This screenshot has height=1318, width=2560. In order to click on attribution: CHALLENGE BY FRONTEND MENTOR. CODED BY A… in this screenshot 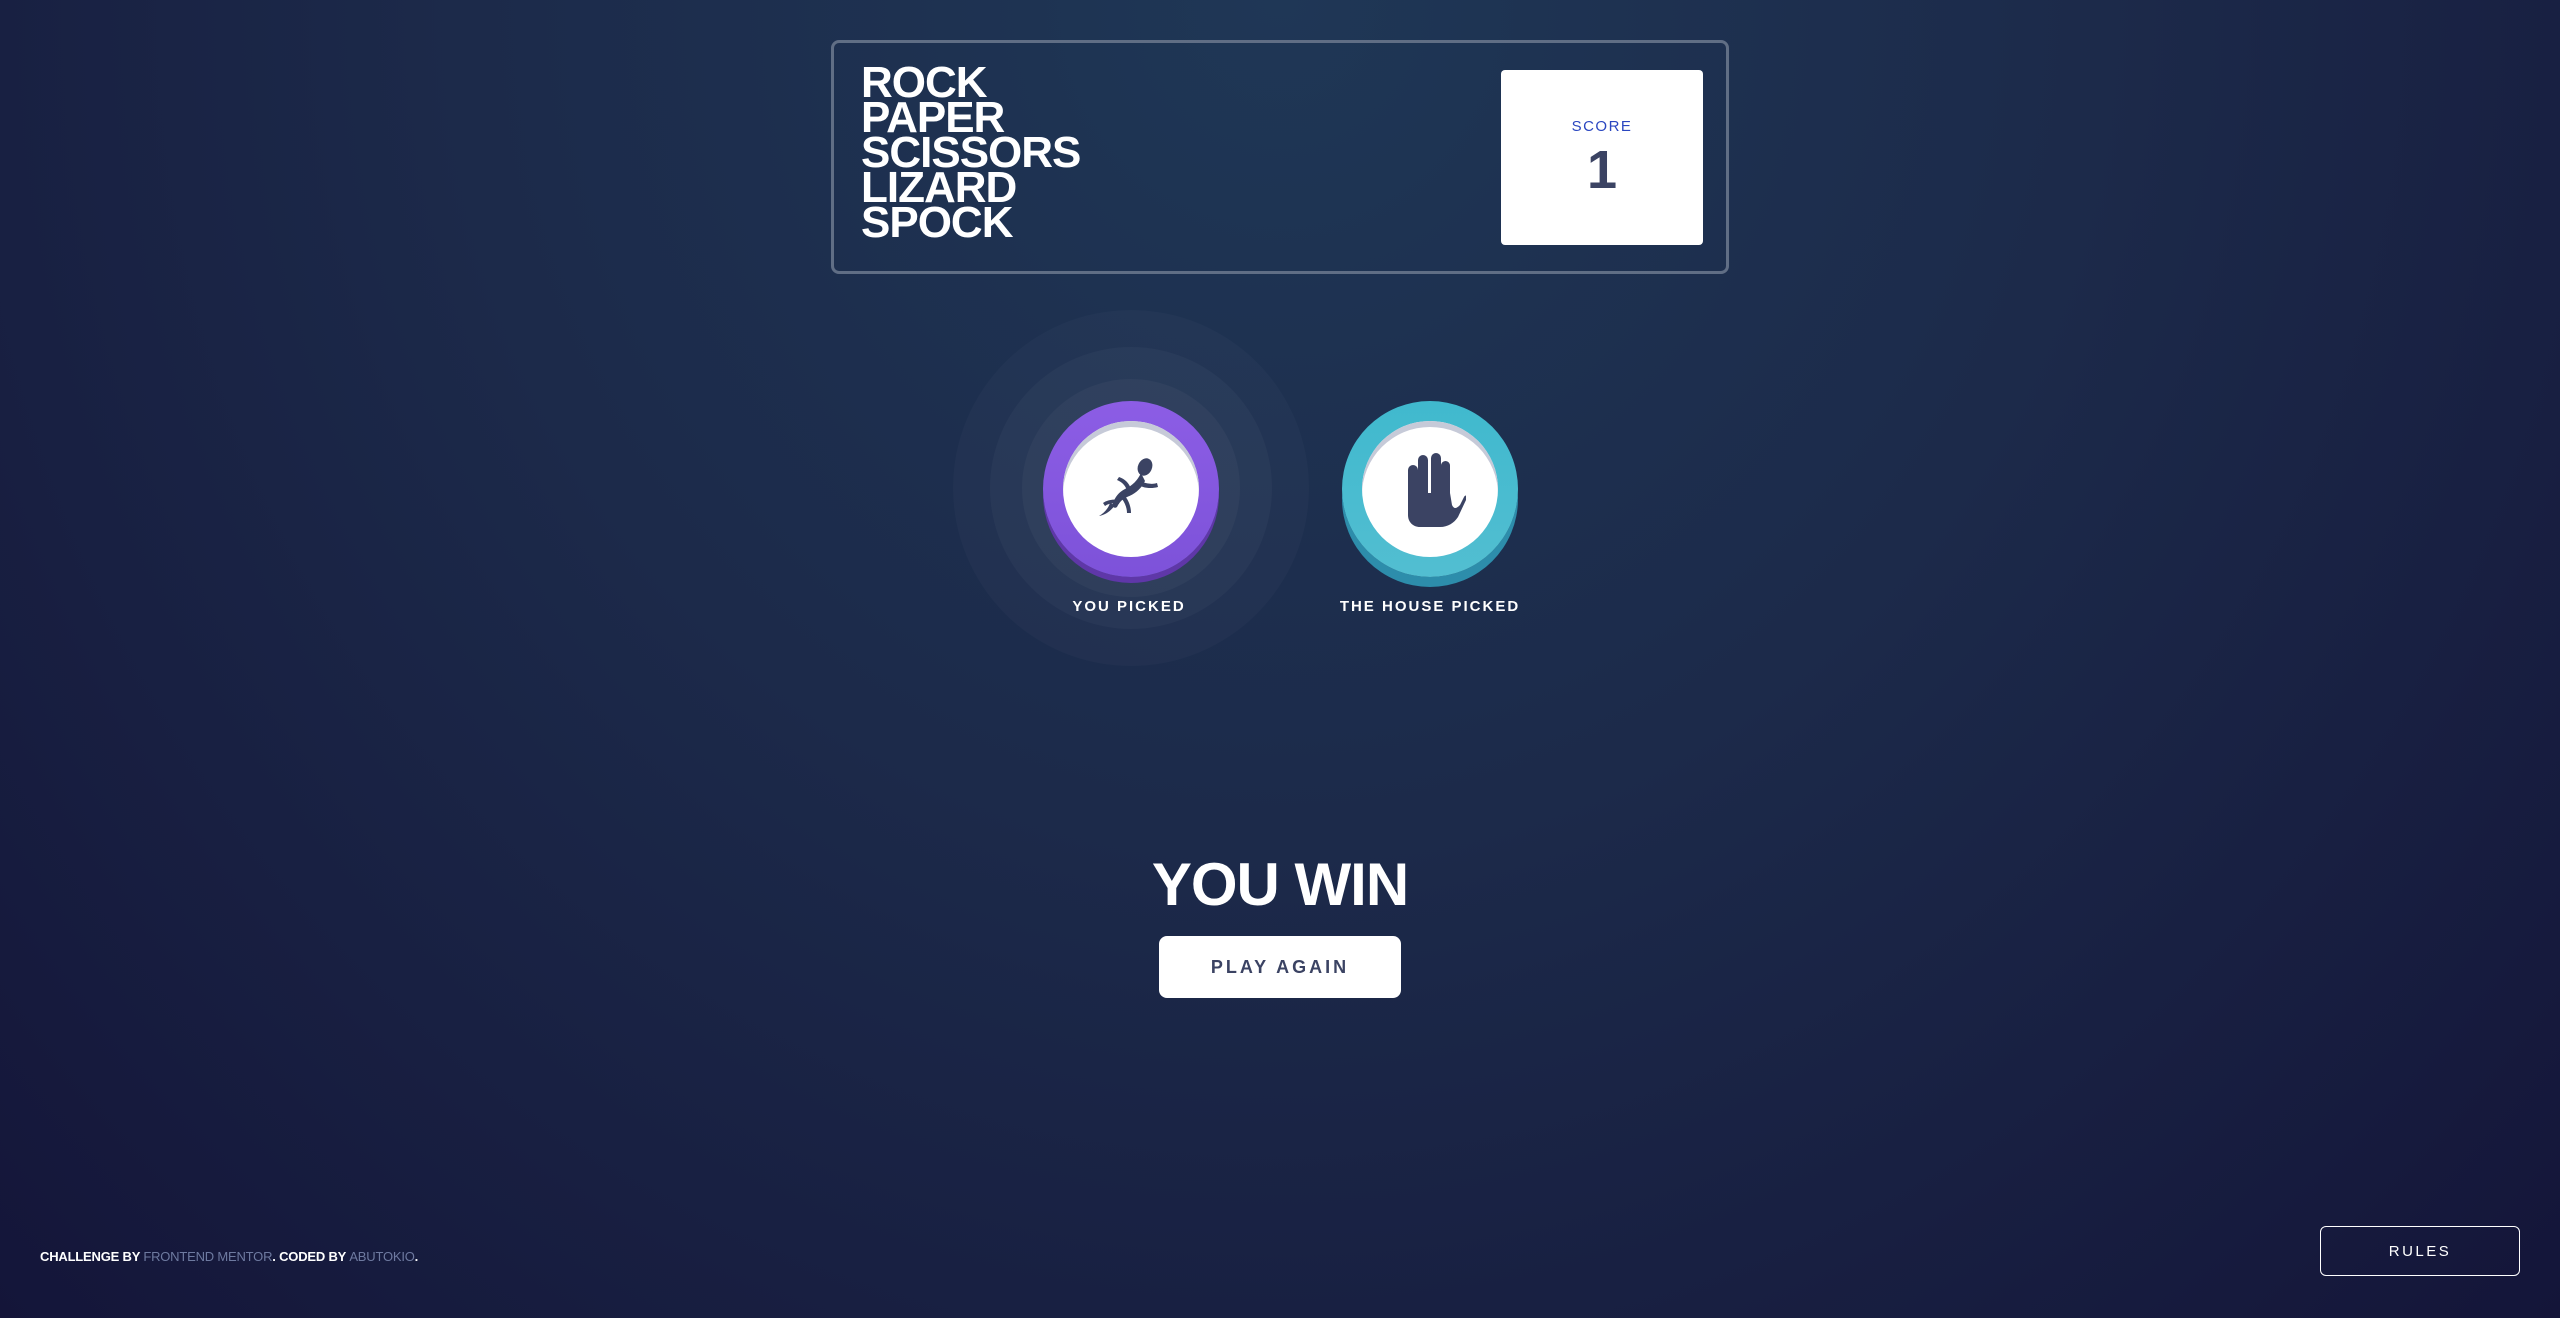, I will do `click(229, 1256)`.